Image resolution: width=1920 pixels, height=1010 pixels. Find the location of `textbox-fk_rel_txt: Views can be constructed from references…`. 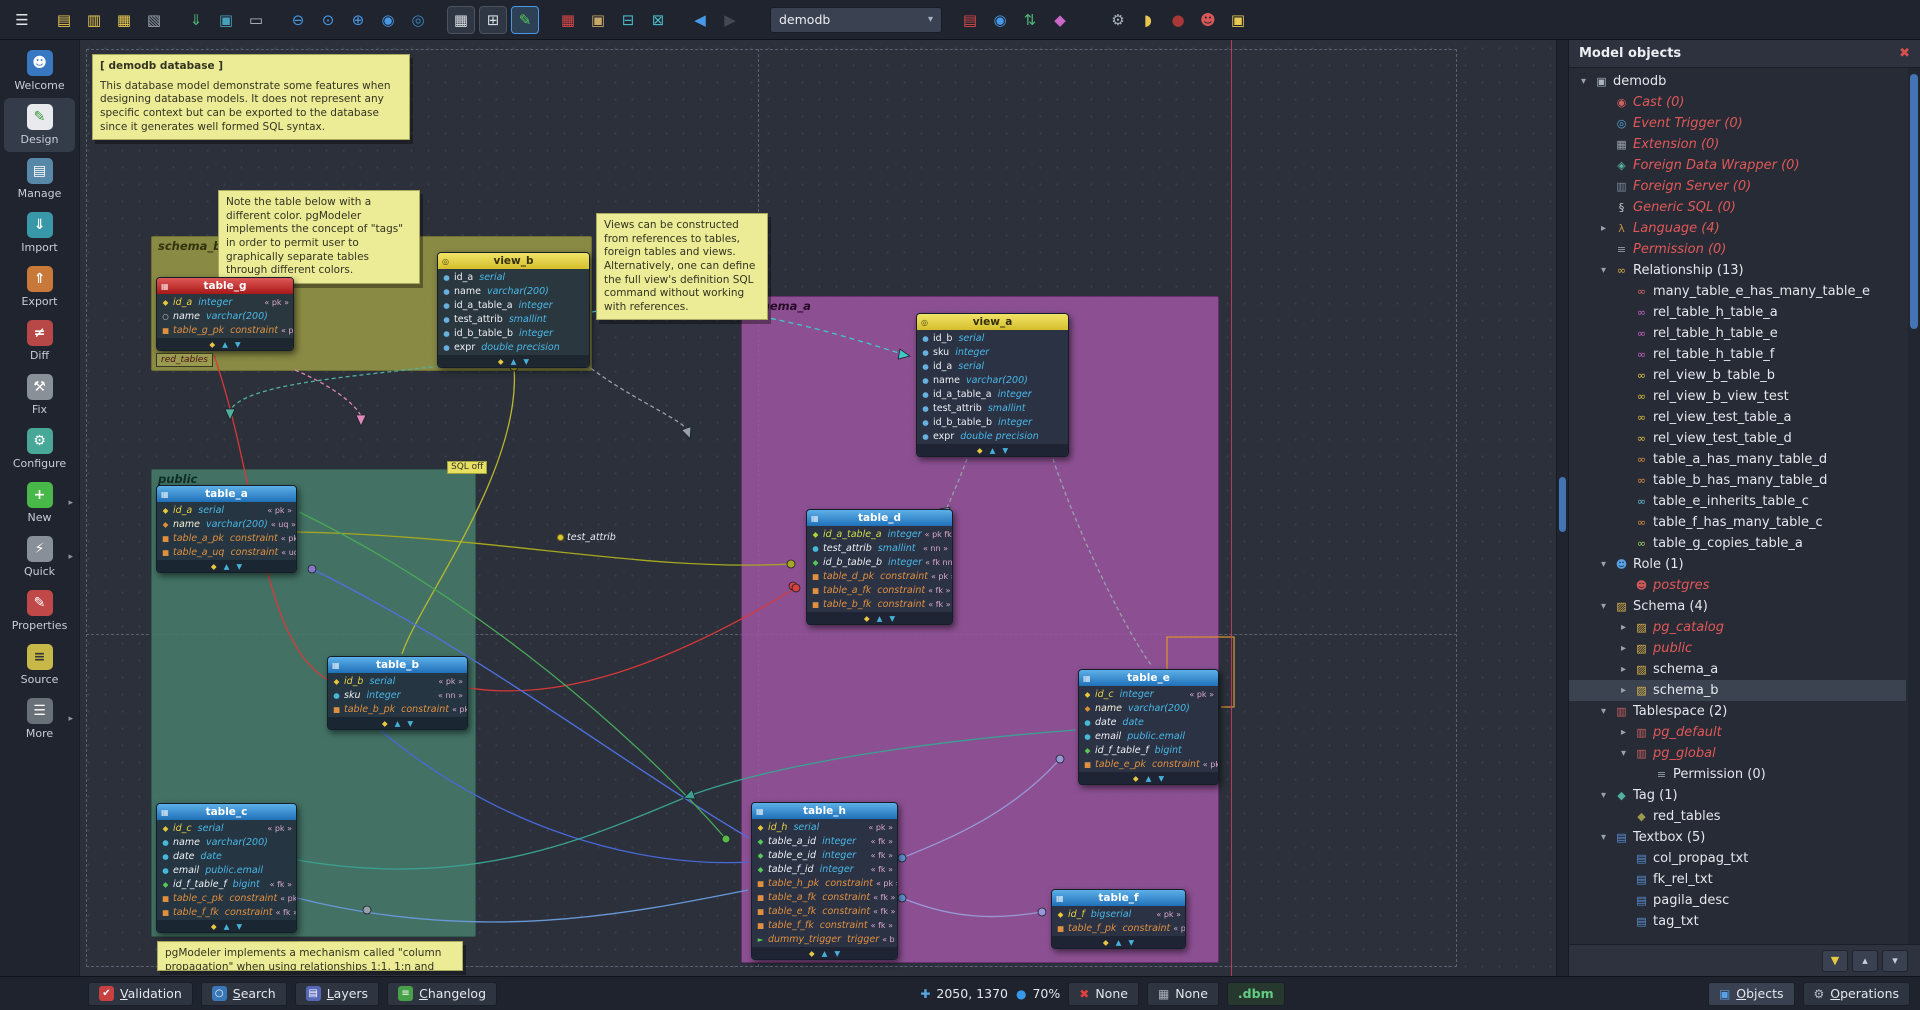

textbox-fk_rel_txt: Views can be constructed from references… is located at coordinates (682, 267).